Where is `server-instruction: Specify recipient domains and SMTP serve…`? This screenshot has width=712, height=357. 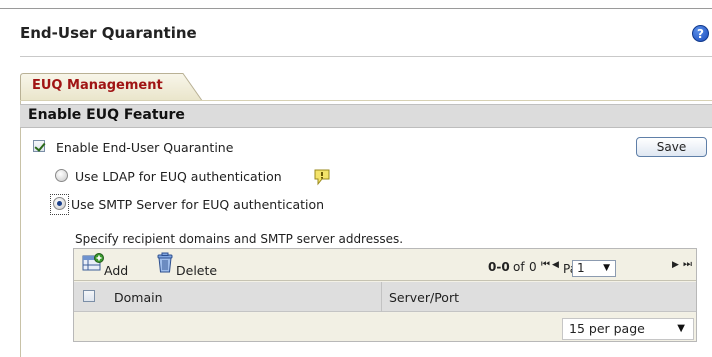 server-instruction: Specify recipient domains and SMTP serve… is located at coordinates (239, 239).